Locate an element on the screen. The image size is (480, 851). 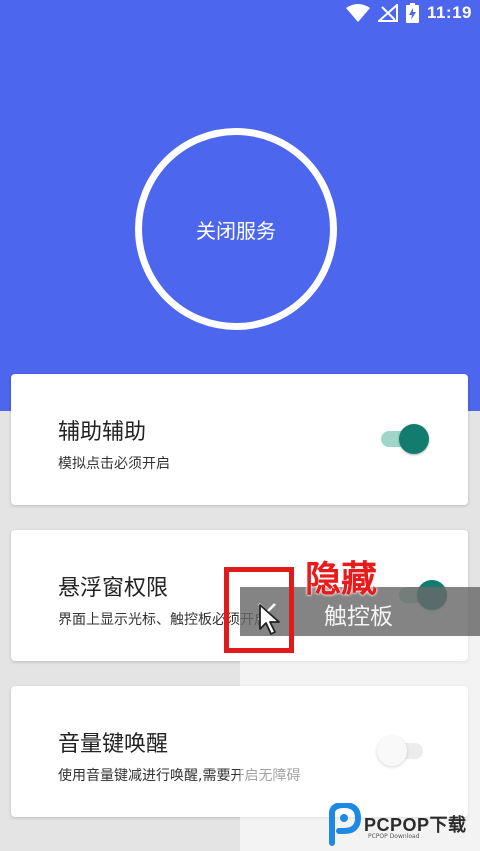
watermark: PCPOP下载 PCPOP Download is located at coordinates (401, 825).